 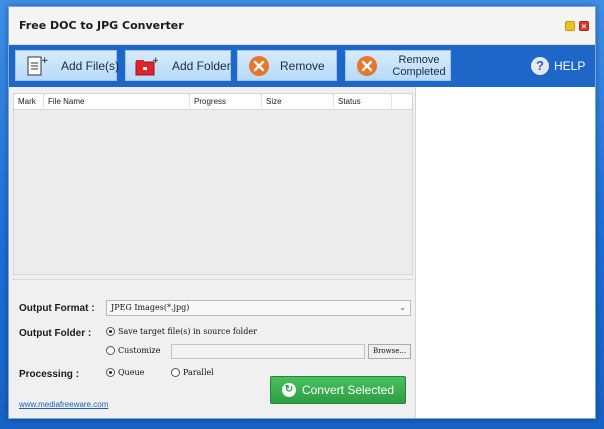 What do you see at coordinates (146, 66) in the screenshot?
I see `folder-add-icon: +` at bounding box center [146, 66].